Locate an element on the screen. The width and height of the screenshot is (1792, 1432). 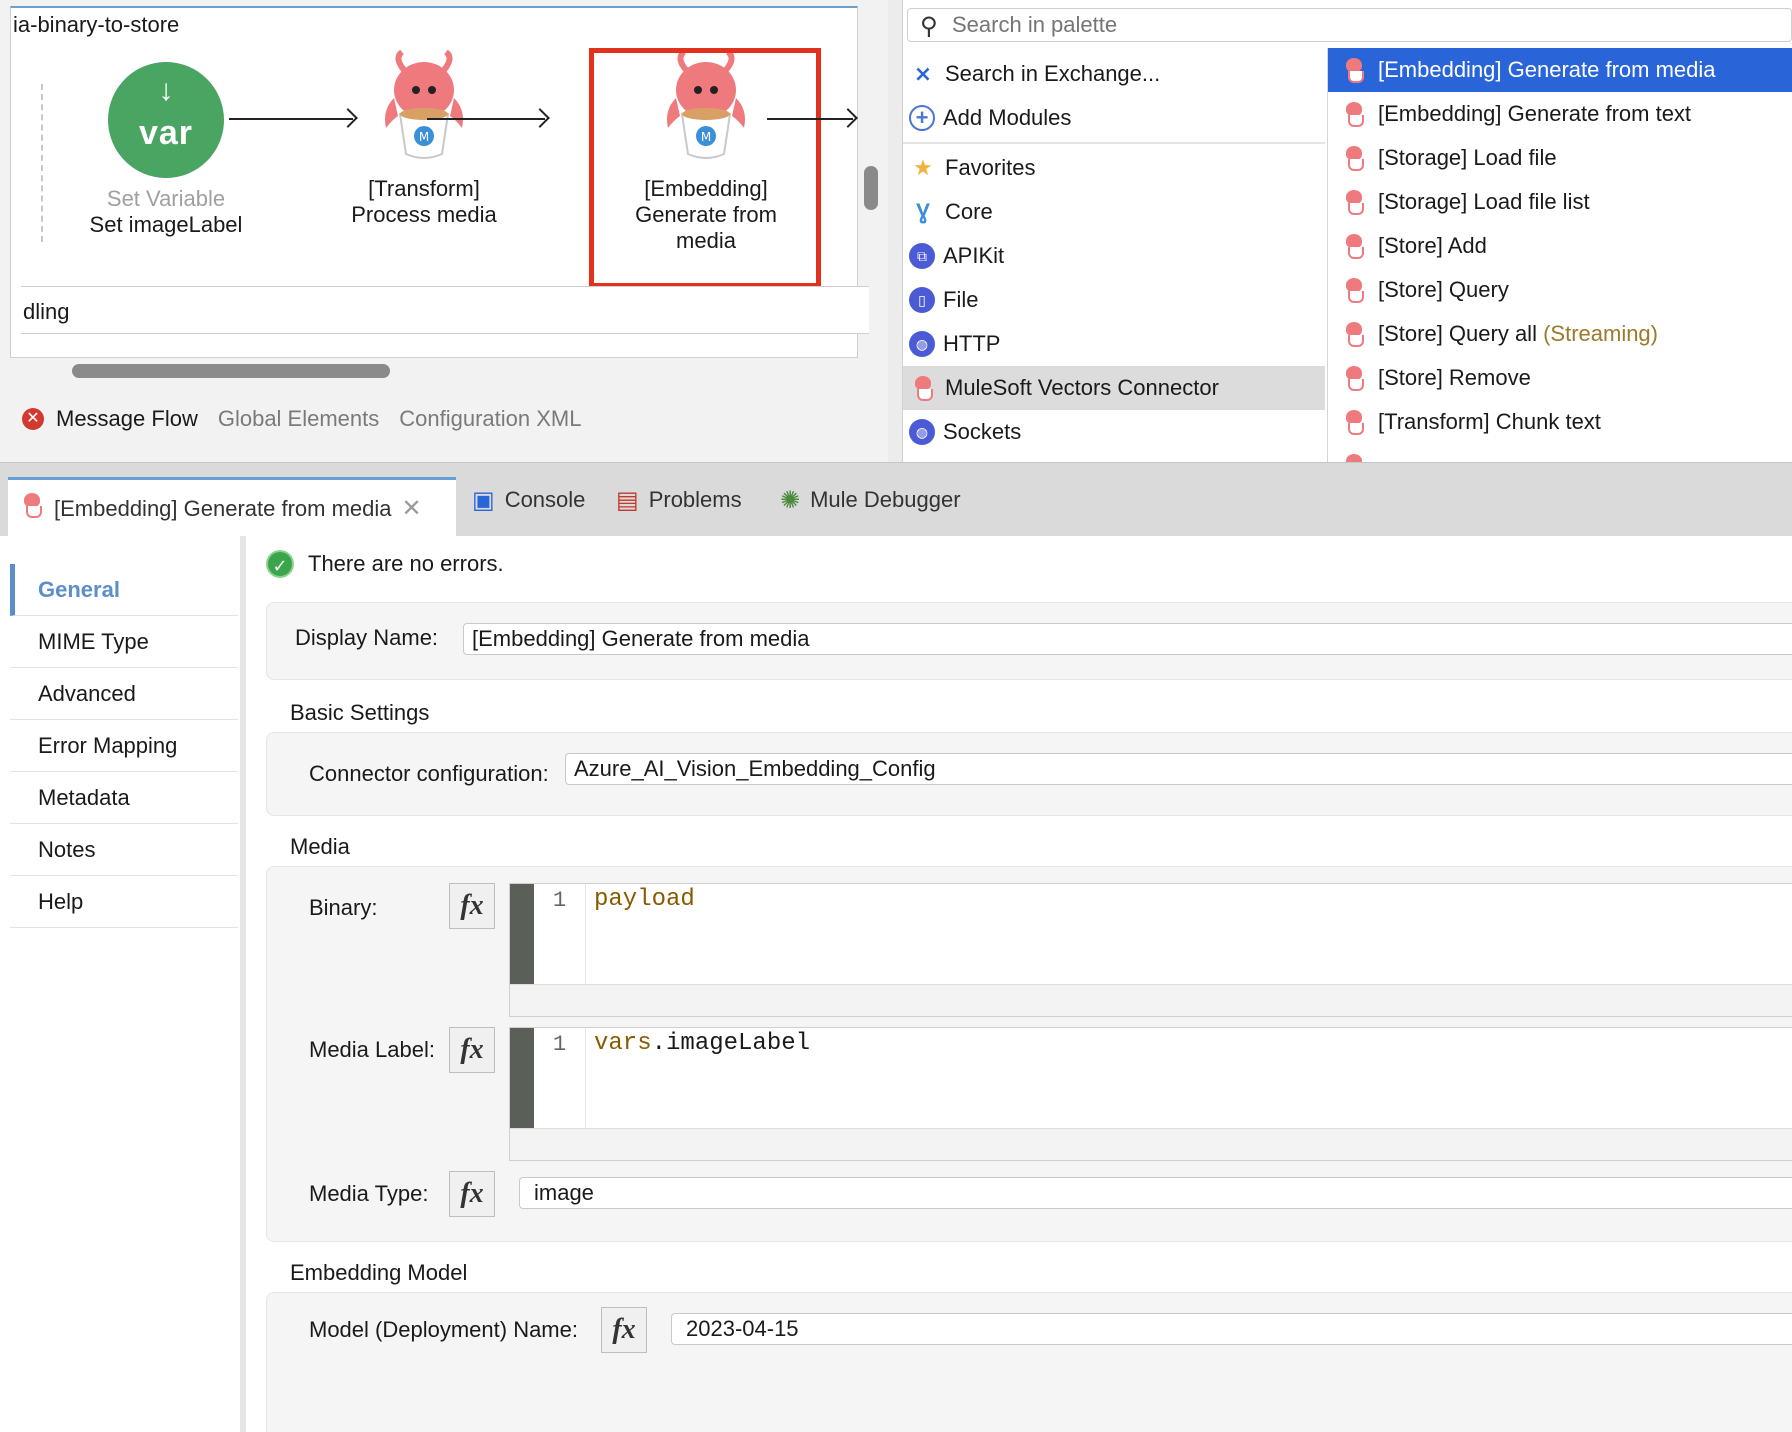
tab-label: [Embedding] Generate from media is located at coordinates (223, 508).